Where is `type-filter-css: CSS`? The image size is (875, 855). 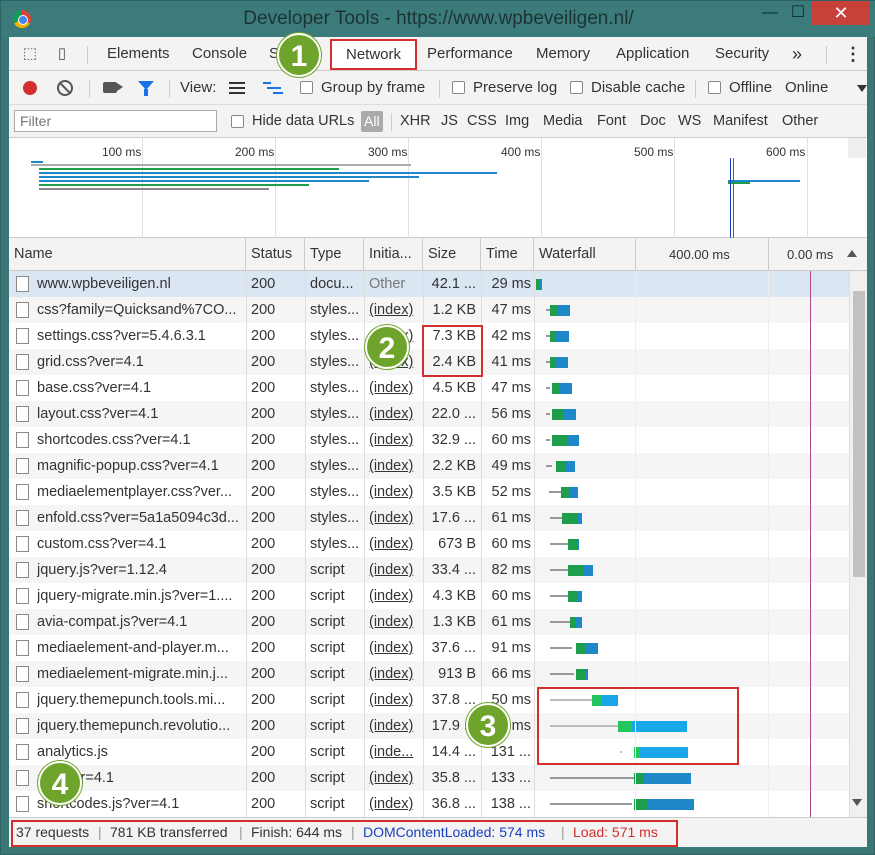
type-filter-css: CSS is located at coordinates (482, 121).